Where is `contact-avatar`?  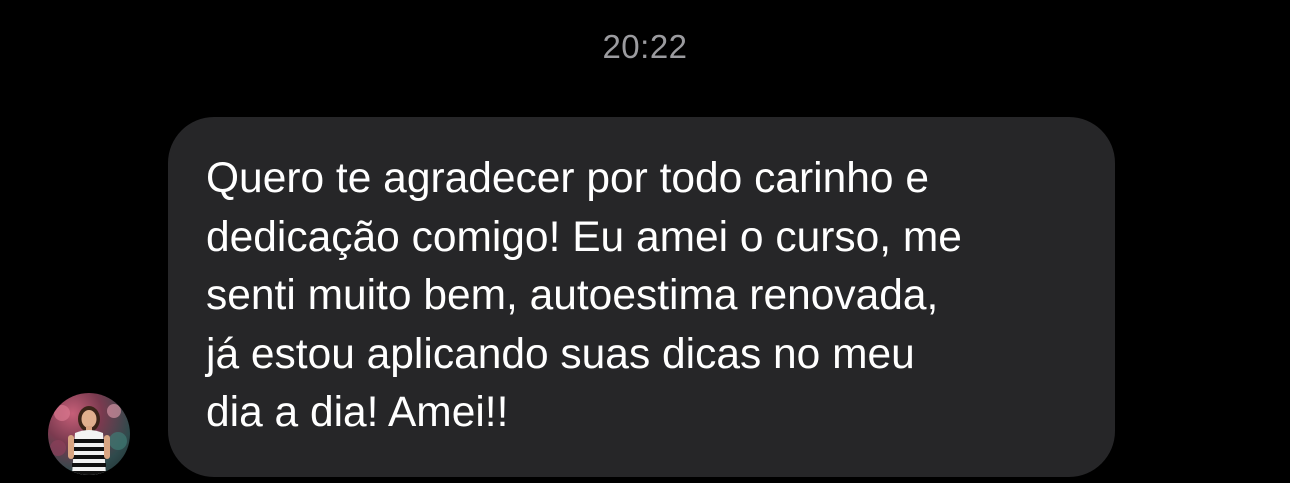
contact-avatar is located at coordinates (89, 434).